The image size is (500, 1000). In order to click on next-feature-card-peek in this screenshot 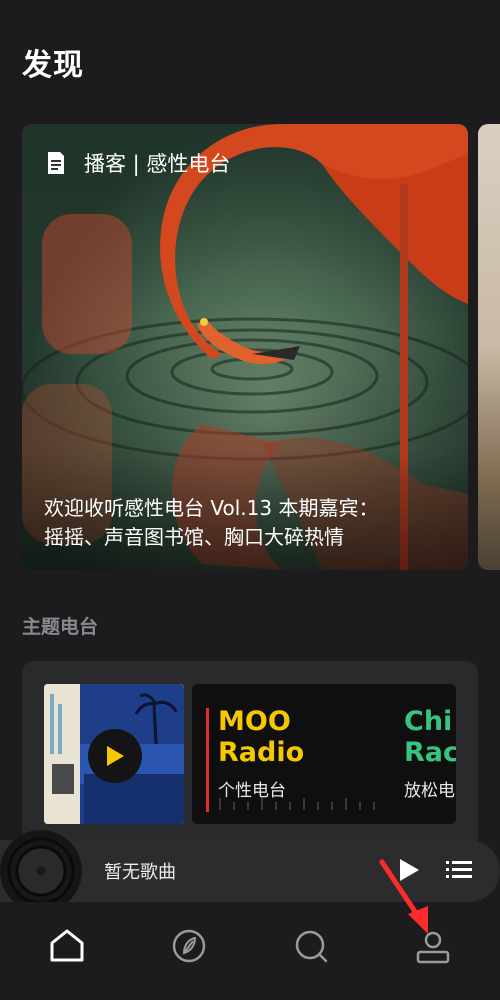, I will do `click(489, 347)`.